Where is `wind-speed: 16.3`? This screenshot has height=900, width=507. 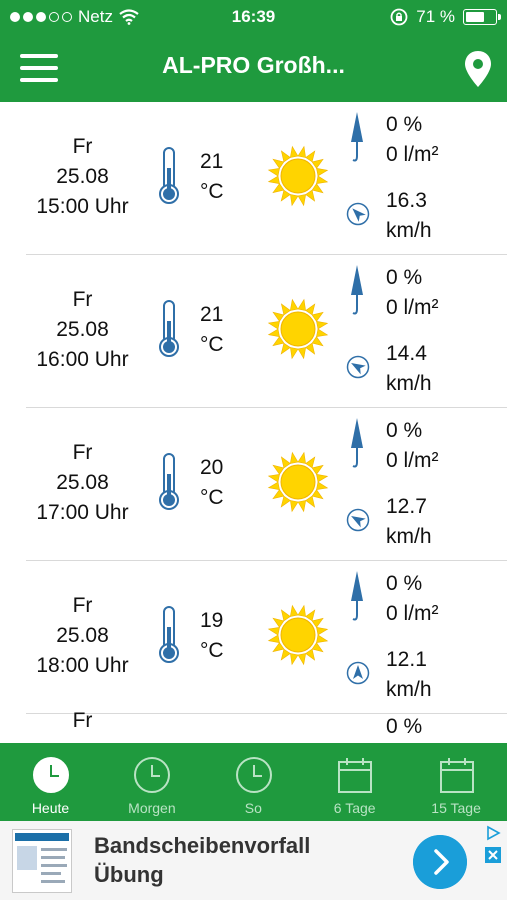 wind-speed: 16.3 is located at coordinates (406, 200).